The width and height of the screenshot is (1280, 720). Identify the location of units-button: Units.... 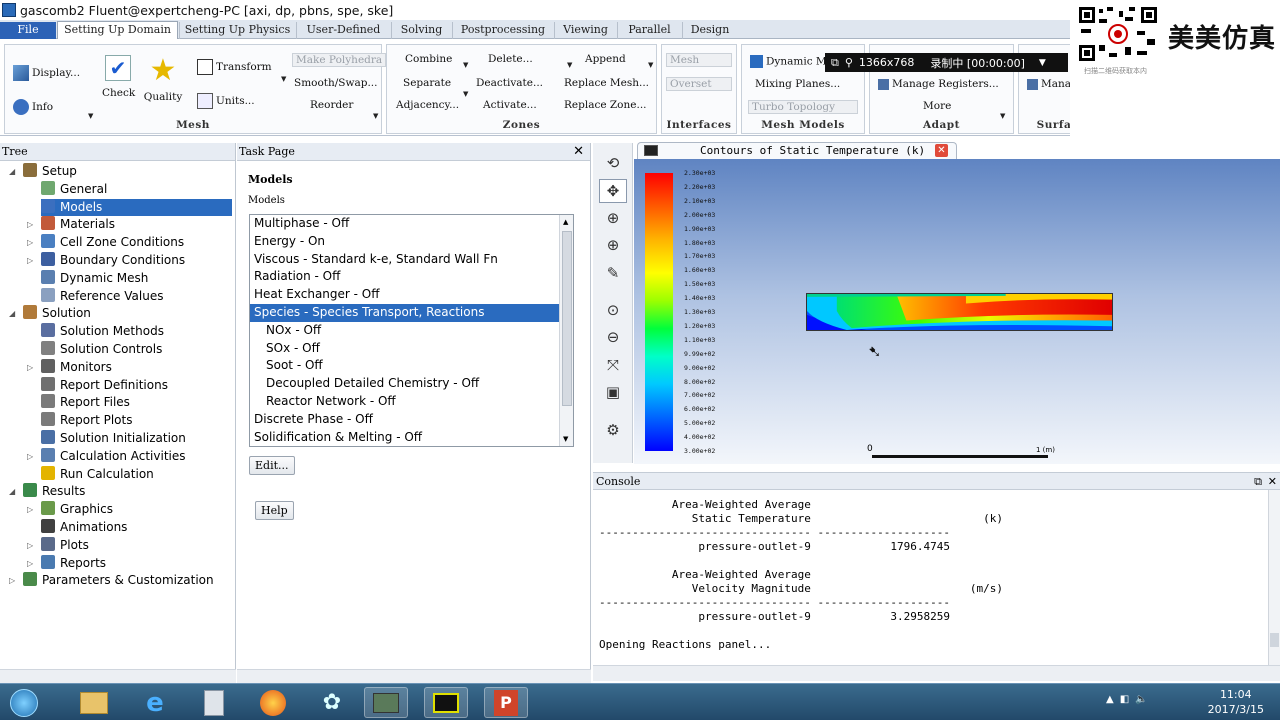
(226, 101).